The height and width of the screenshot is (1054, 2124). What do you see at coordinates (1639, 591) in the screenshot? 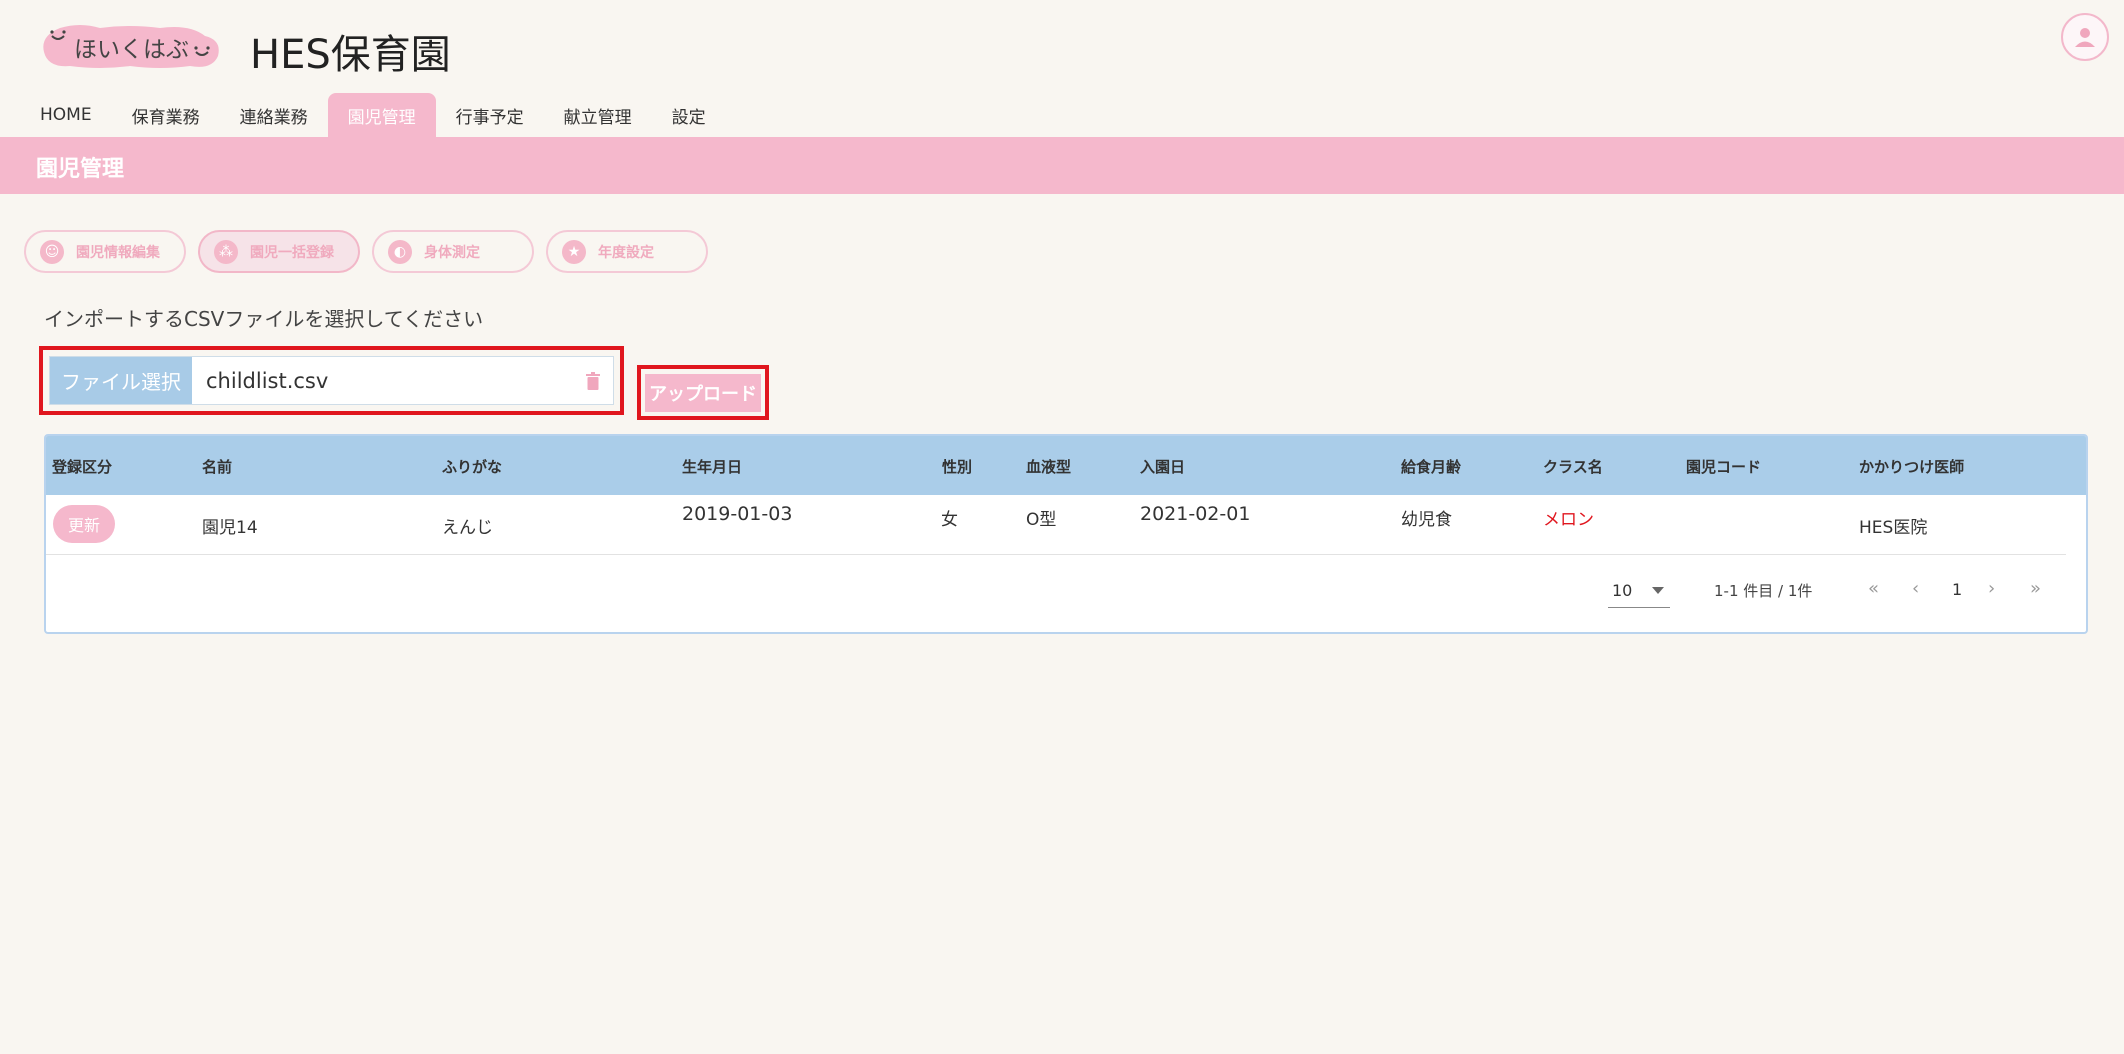
I see `rows-per-page-select: 10` at bounding box center [1639, 591].